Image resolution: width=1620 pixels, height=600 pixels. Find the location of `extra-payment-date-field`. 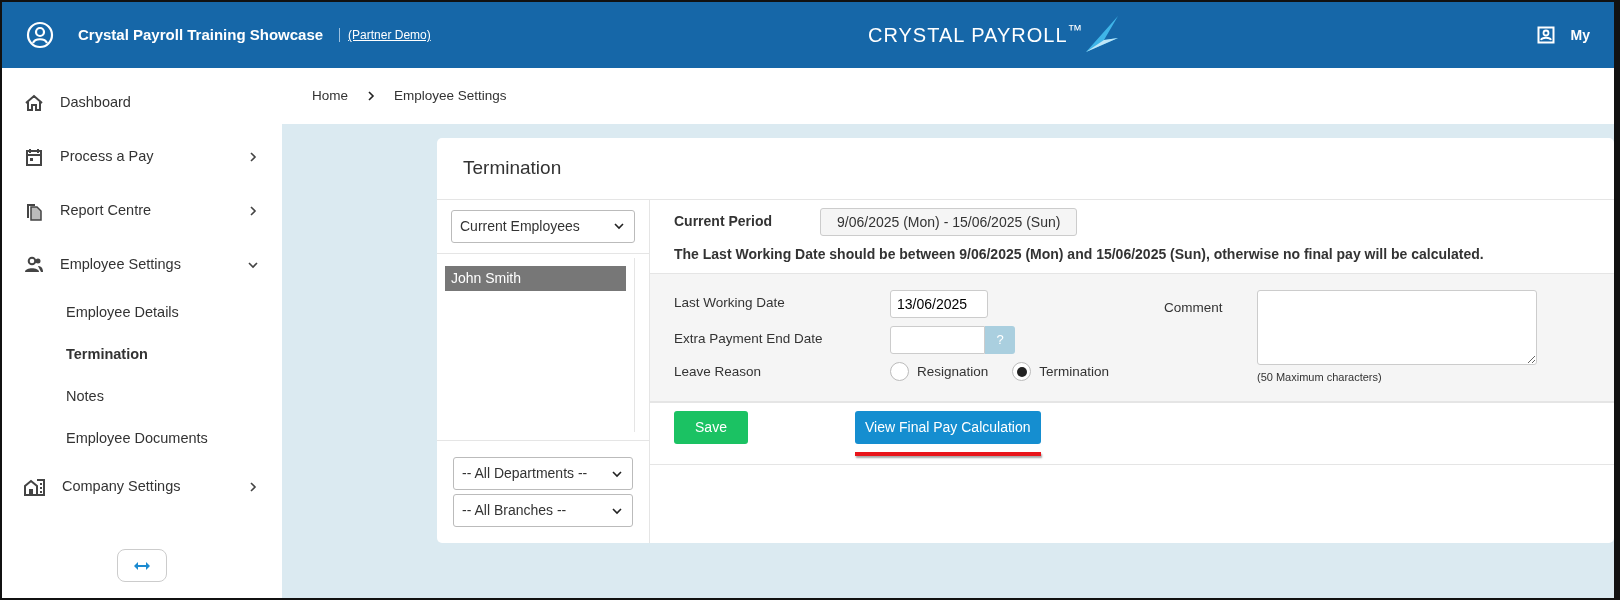

extra-payment-date-field is located at coordinates (937, 339).